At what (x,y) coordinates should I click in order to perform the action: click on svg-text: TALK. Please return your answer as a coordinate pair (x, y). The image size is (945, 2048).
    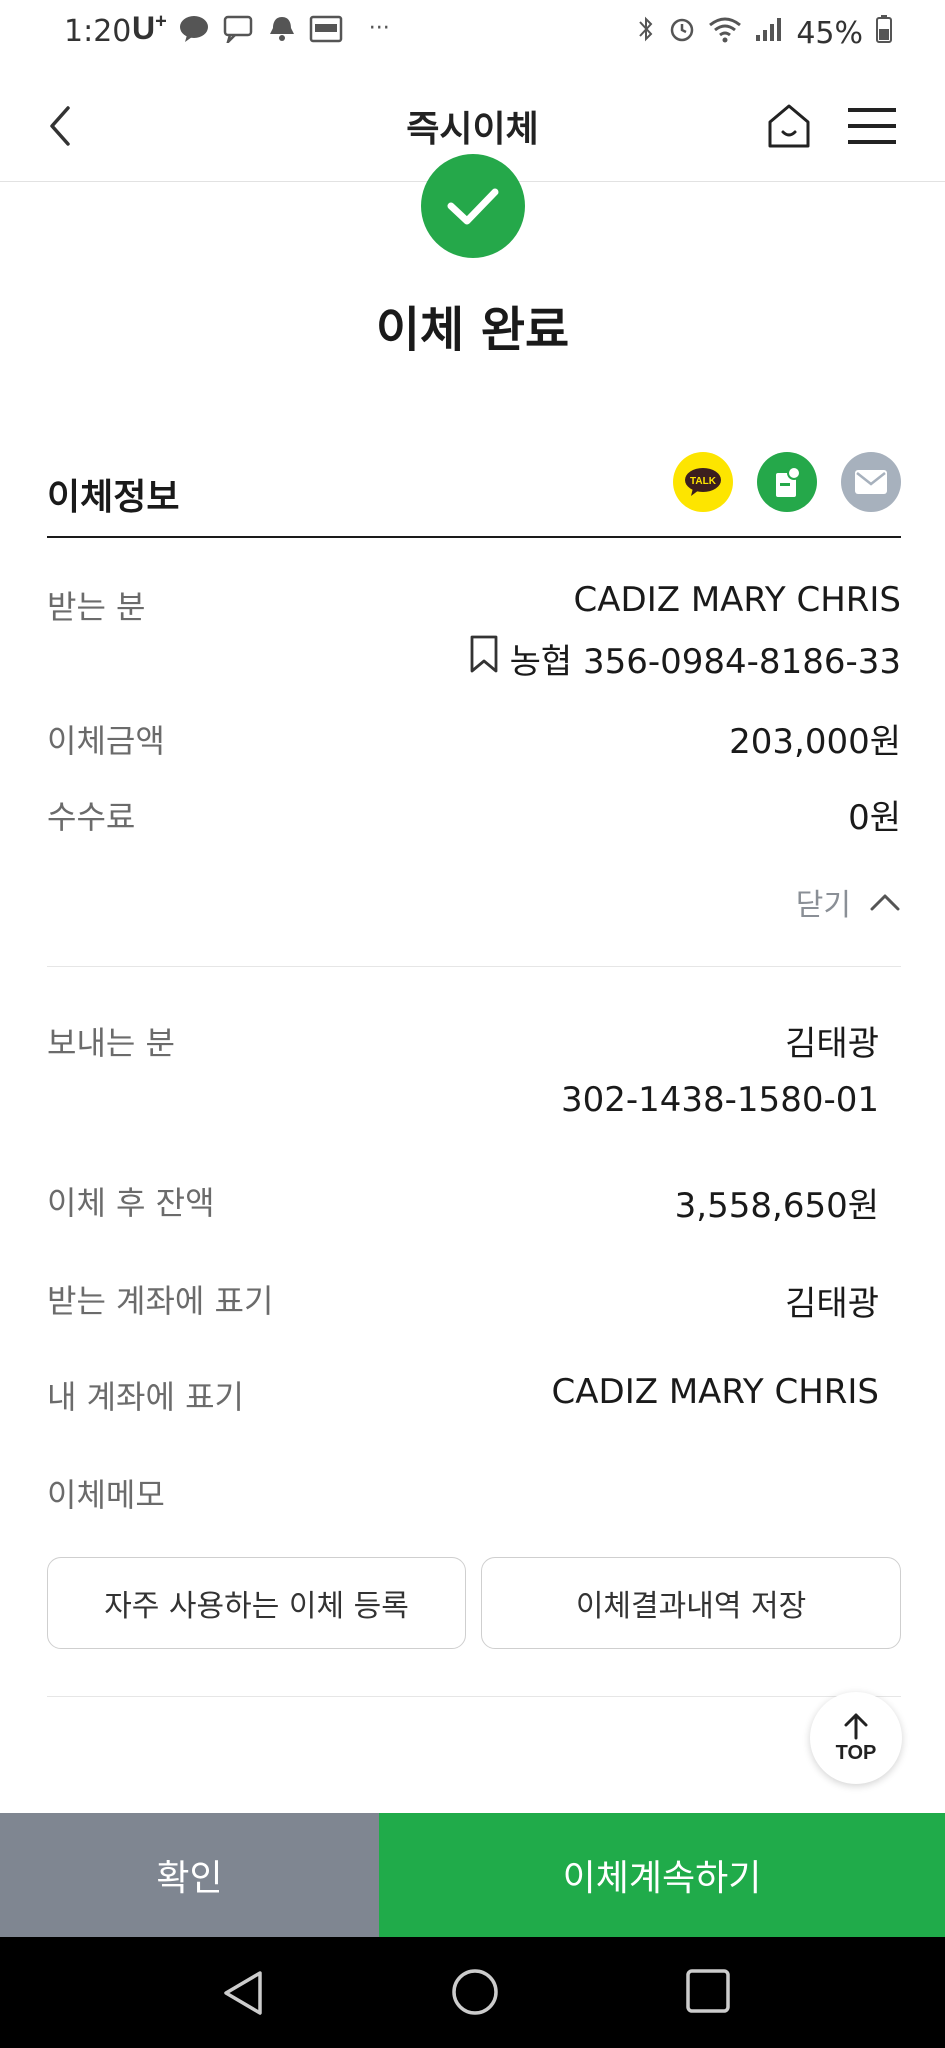
    Looking at the image, I should click on (703, 481).